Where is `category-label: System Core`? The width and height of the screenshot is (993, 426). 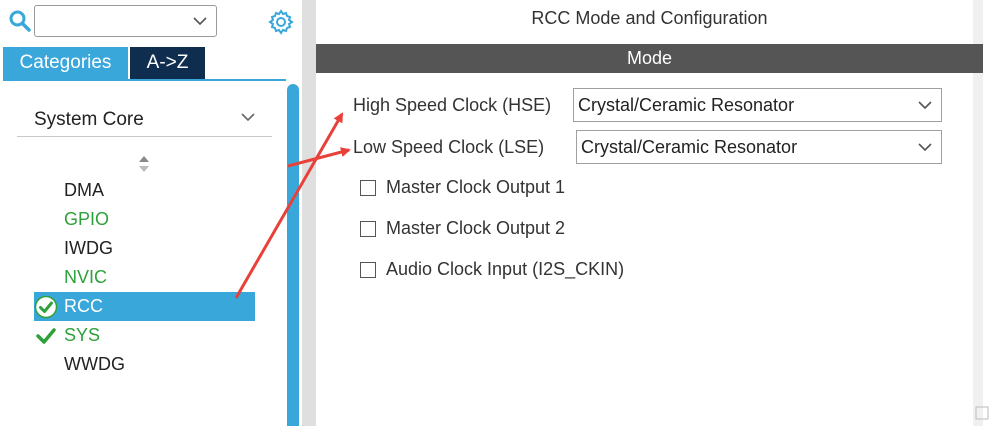
category-label: System Core is located at coordinates (89, 119).